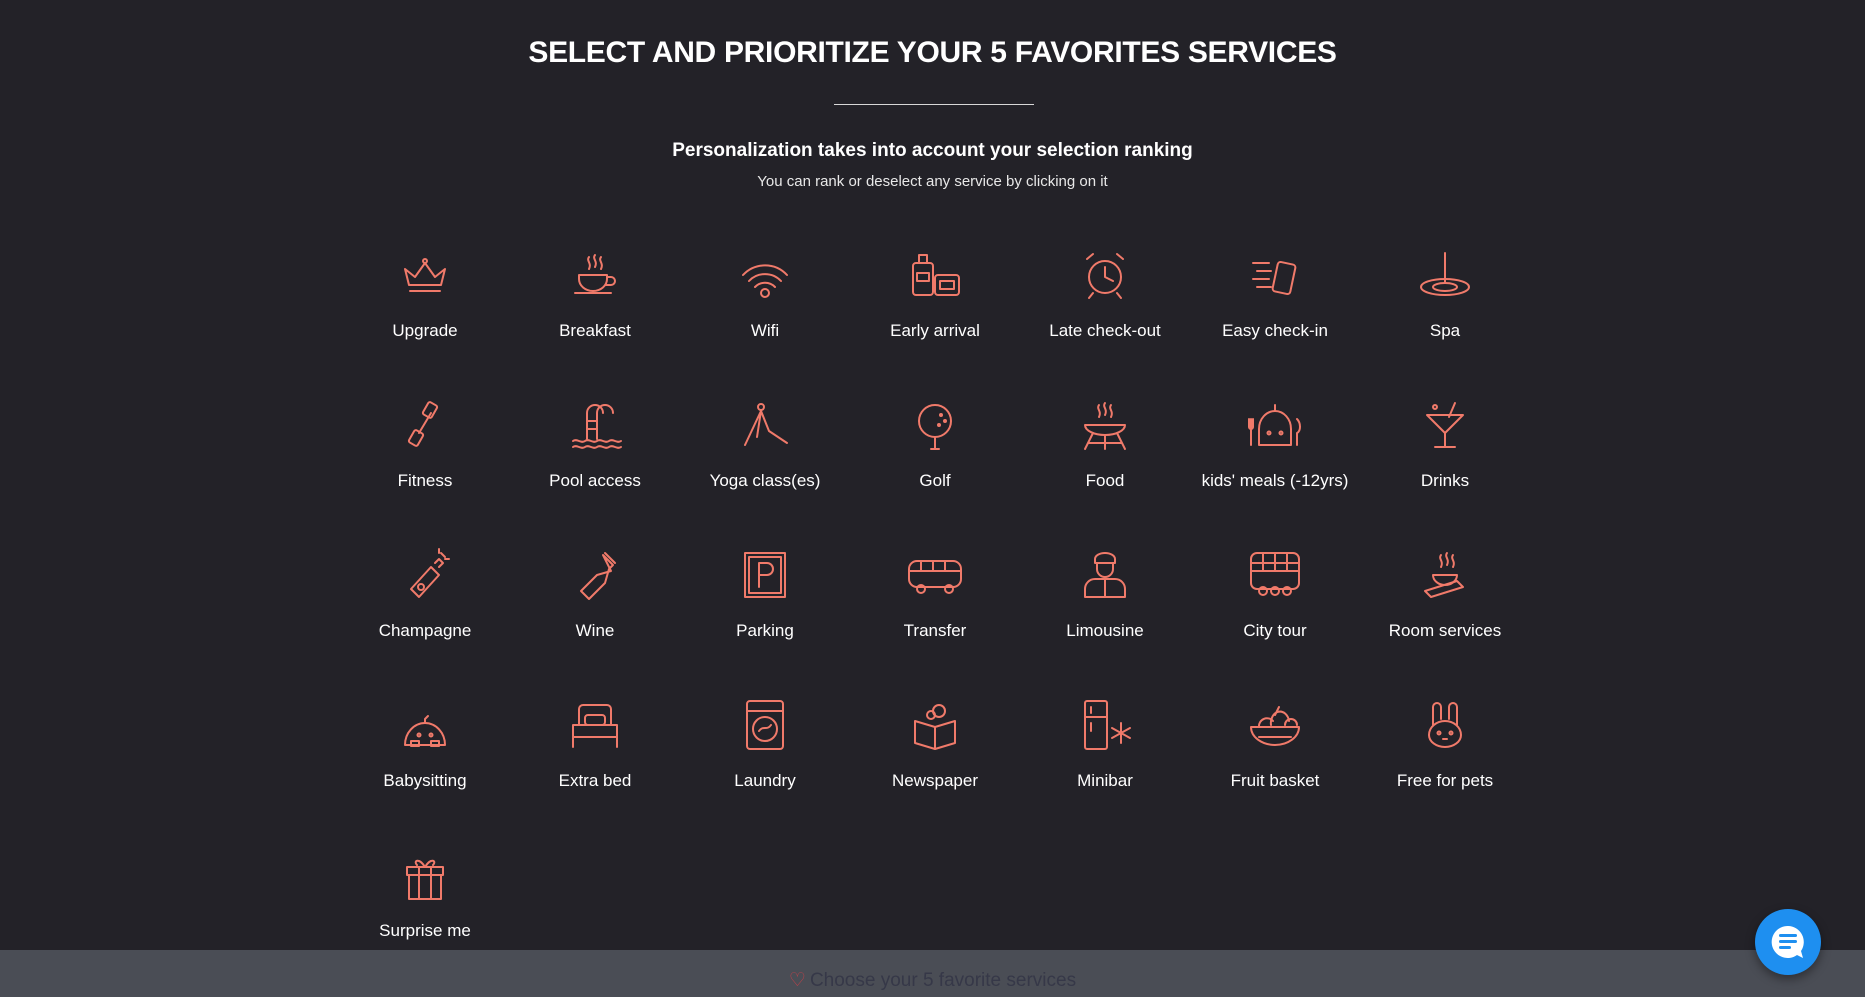 The width and height of the screenshot is (1865, 997). Describe the element at coordinates (765, 725) in the screenshot. I see `washing-machine-icon` at that location.